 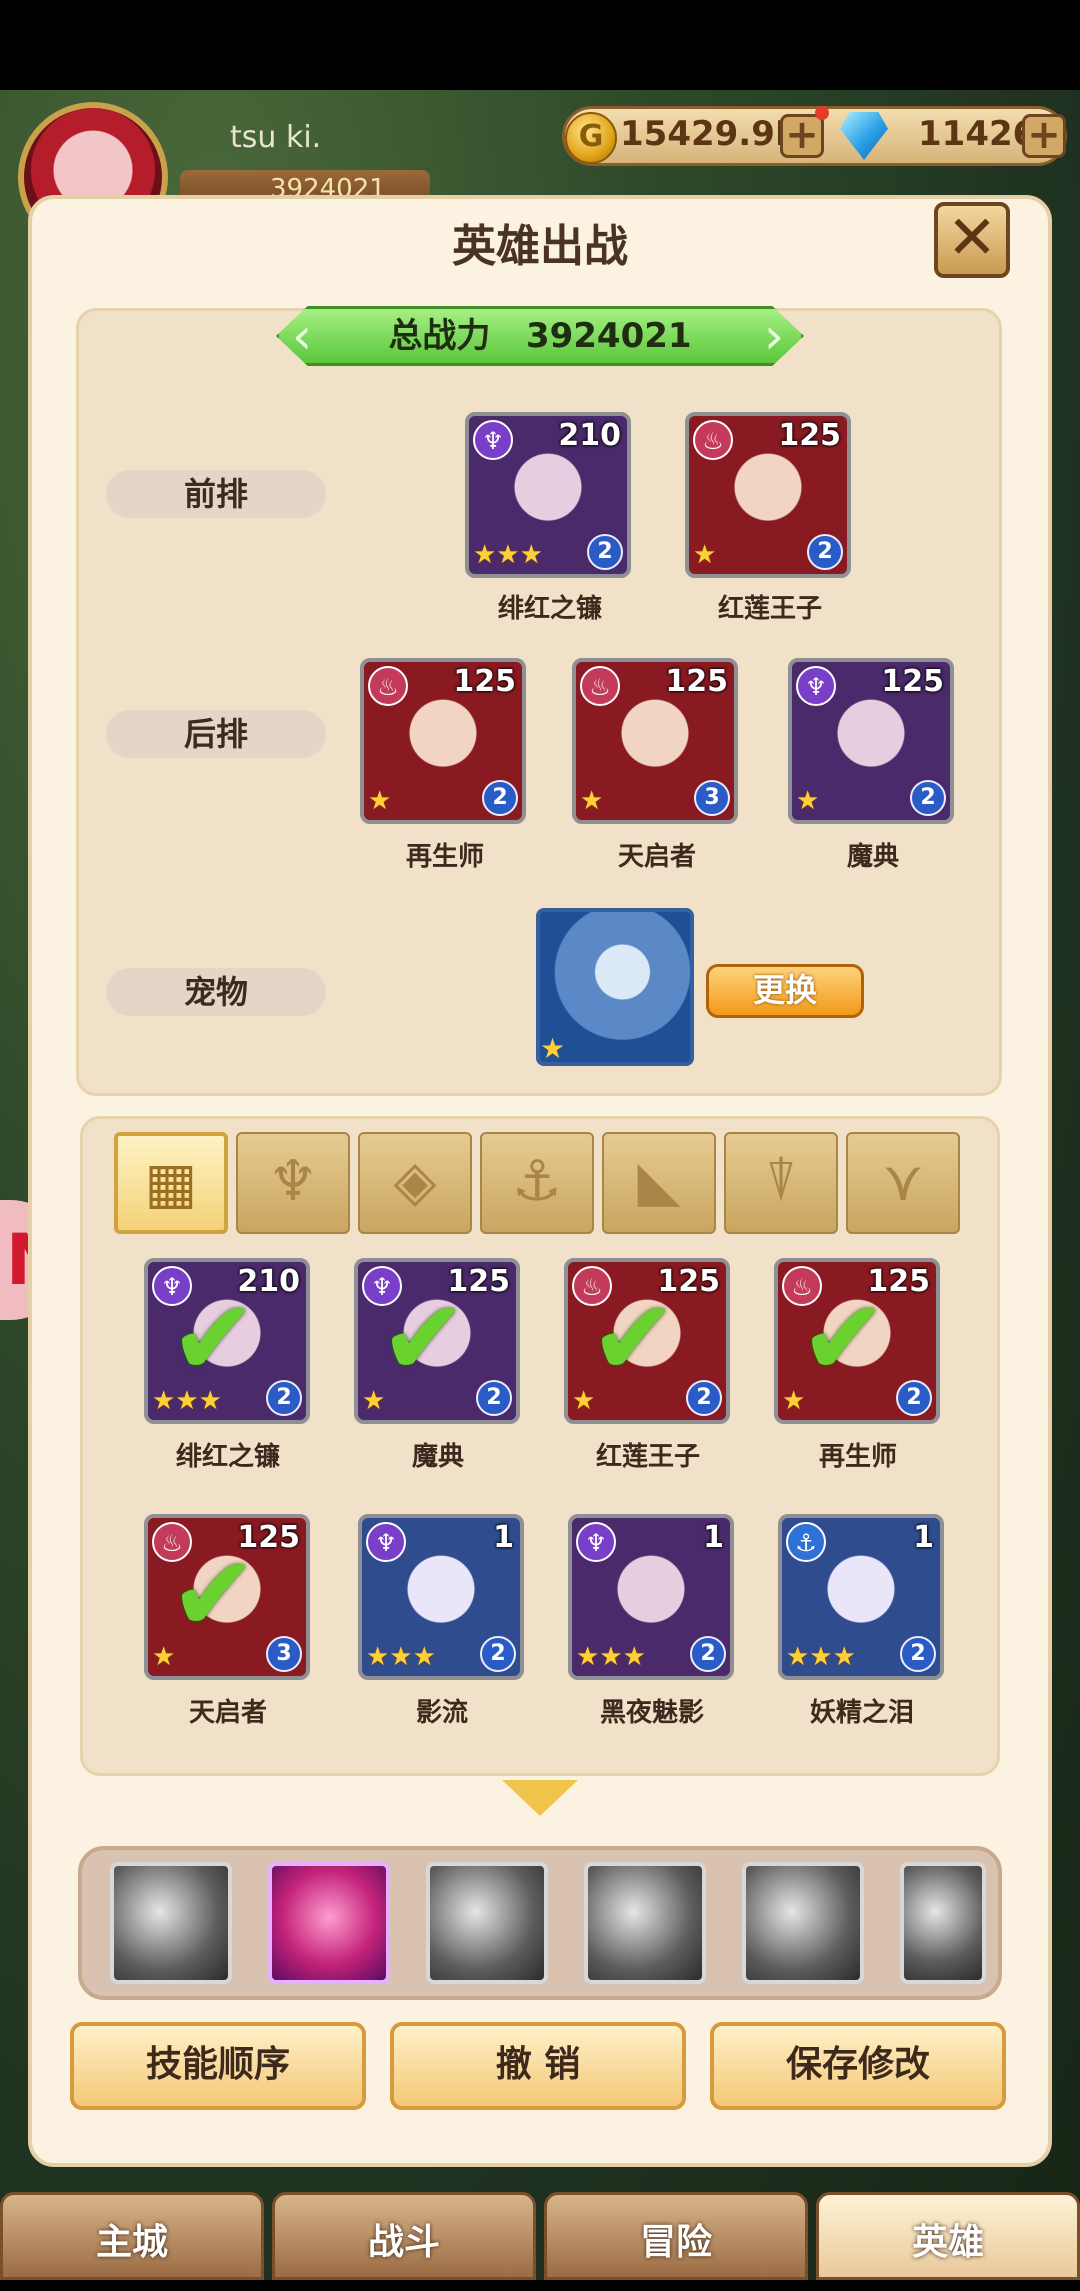 I want to click on save-button: 保存修改, so click(x=858, y=2066).